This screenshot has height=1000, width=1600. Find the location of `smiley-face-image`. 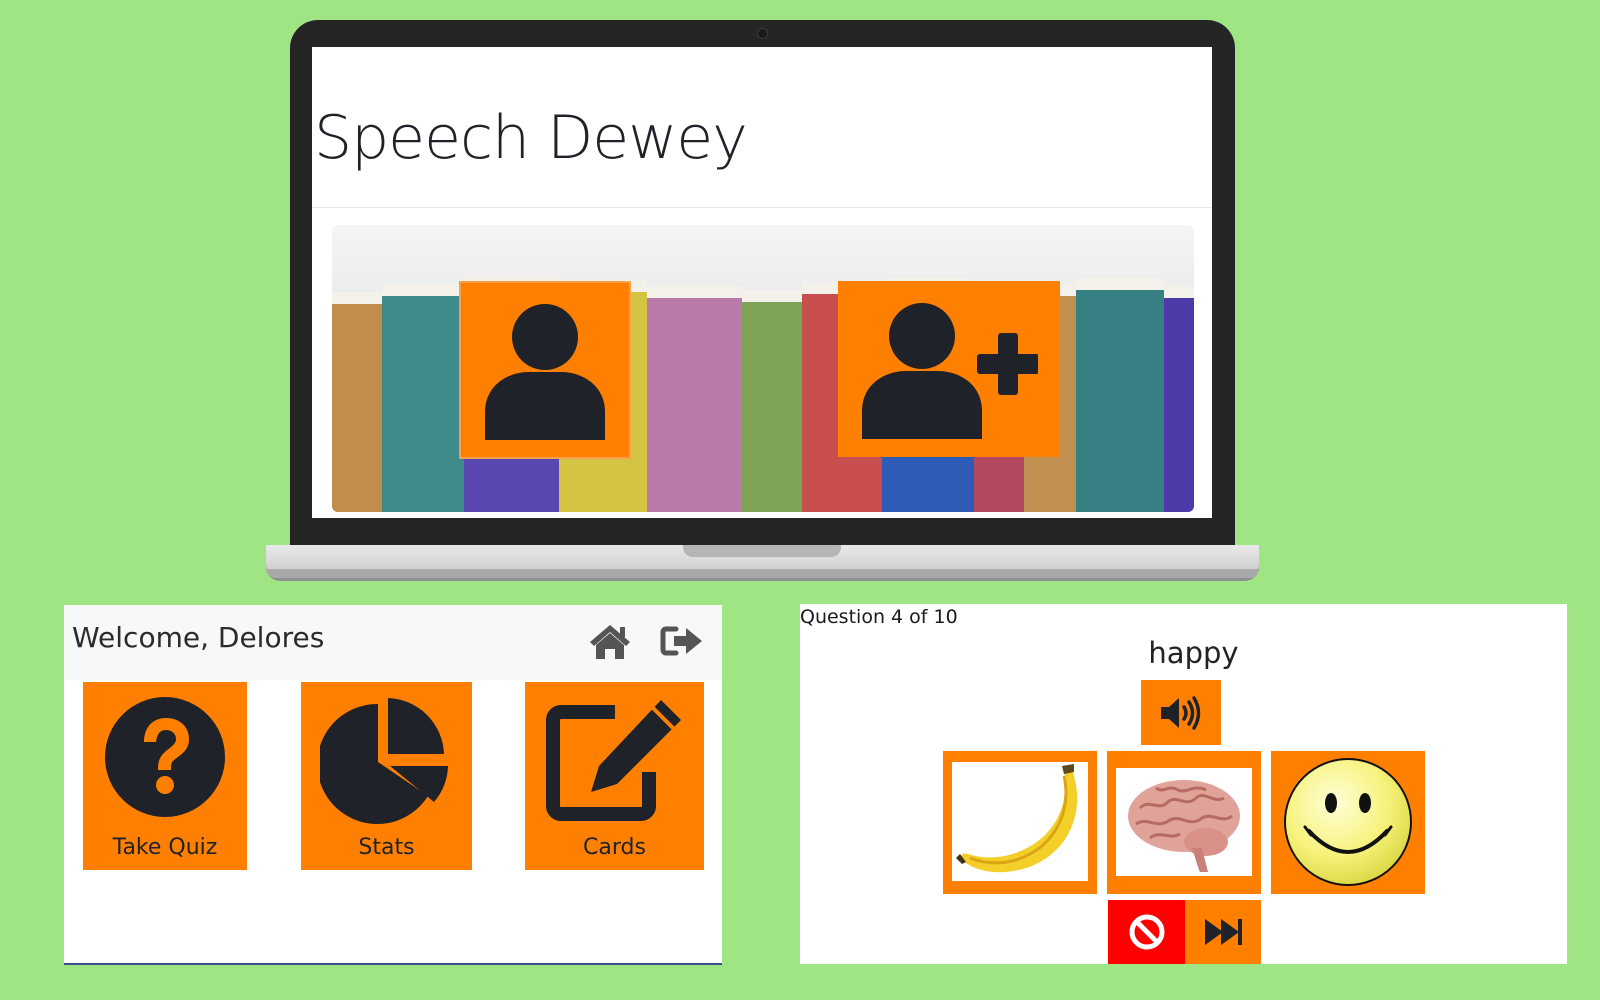

smiley-face-image is located at coordinates (1348, 822).